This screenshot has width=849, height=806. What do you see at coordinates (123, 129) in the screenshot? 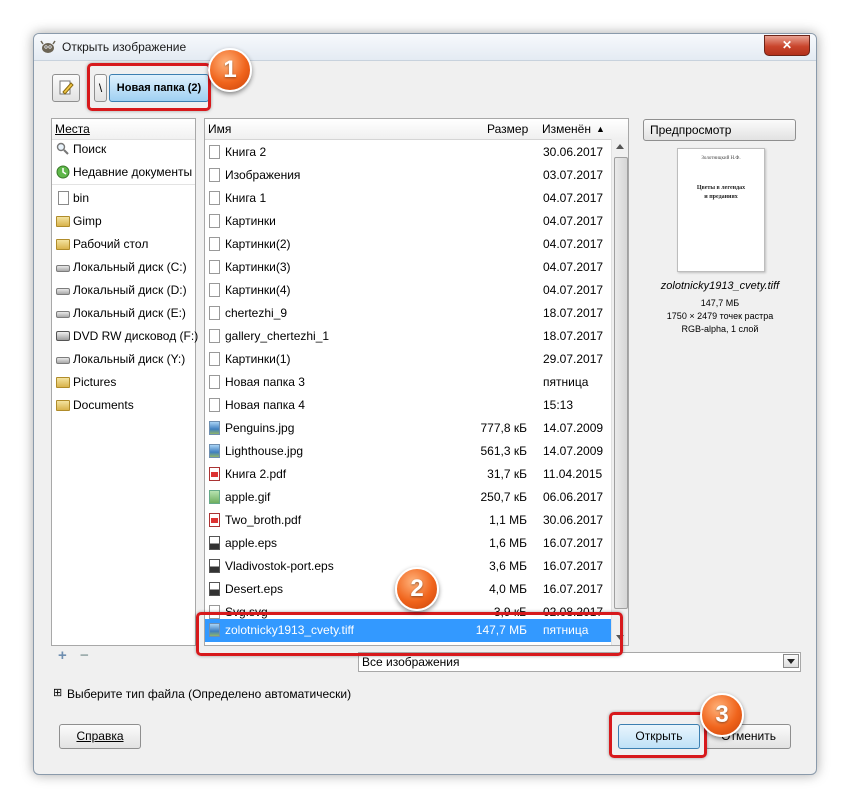
I see `places-header: Места` at bounding box center [123, 129].